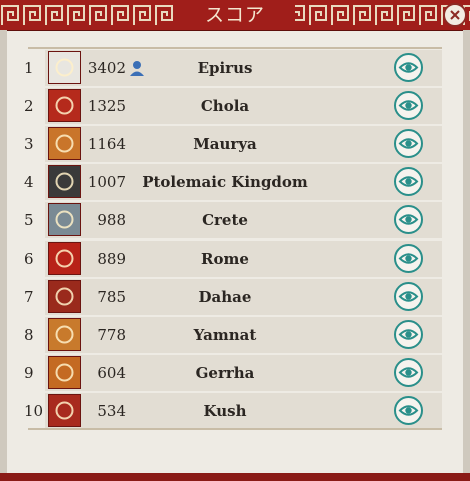 Image resolution: width=470 pixels, height=481 pixels. I want to click on sun-wreath-banner-icon, so click(64, 372).